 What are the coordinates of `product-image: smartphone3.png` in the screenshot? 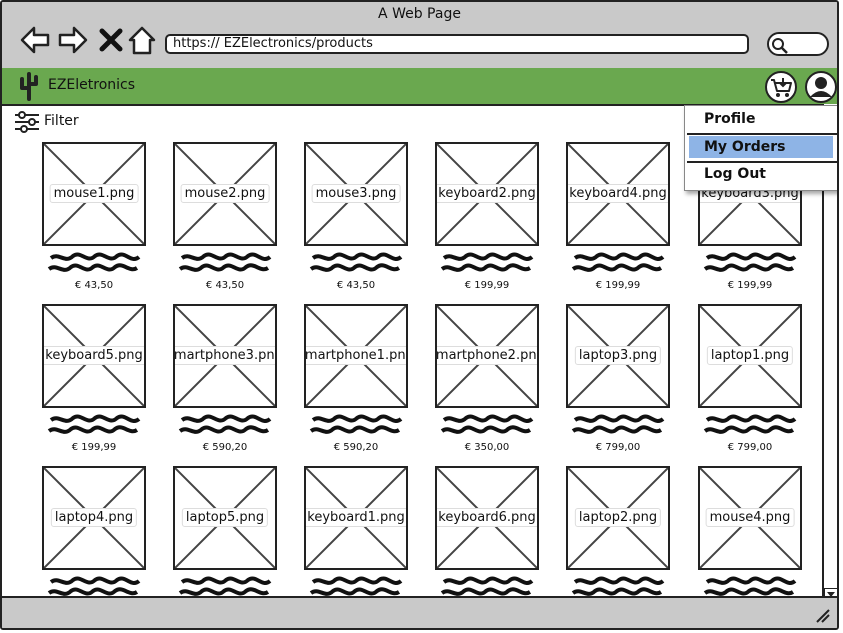 It's located at (225, 356).